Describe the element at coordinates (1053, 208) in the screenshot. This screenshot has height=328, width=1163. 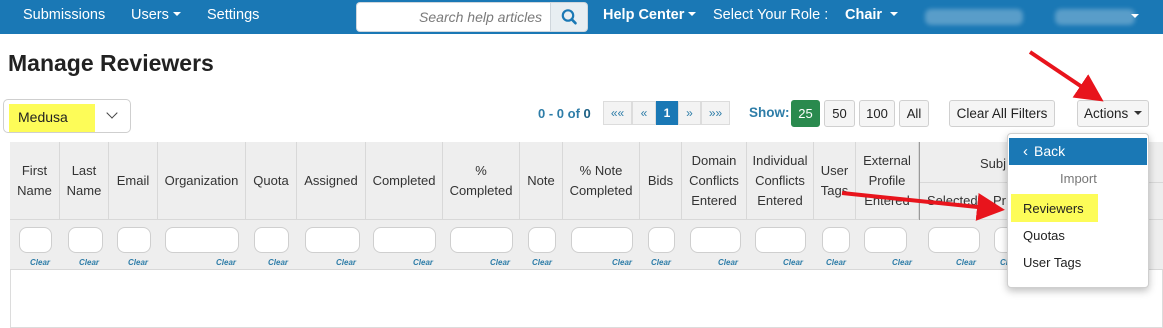
I see `menu-item-reviewers: Reviewers` at that location.